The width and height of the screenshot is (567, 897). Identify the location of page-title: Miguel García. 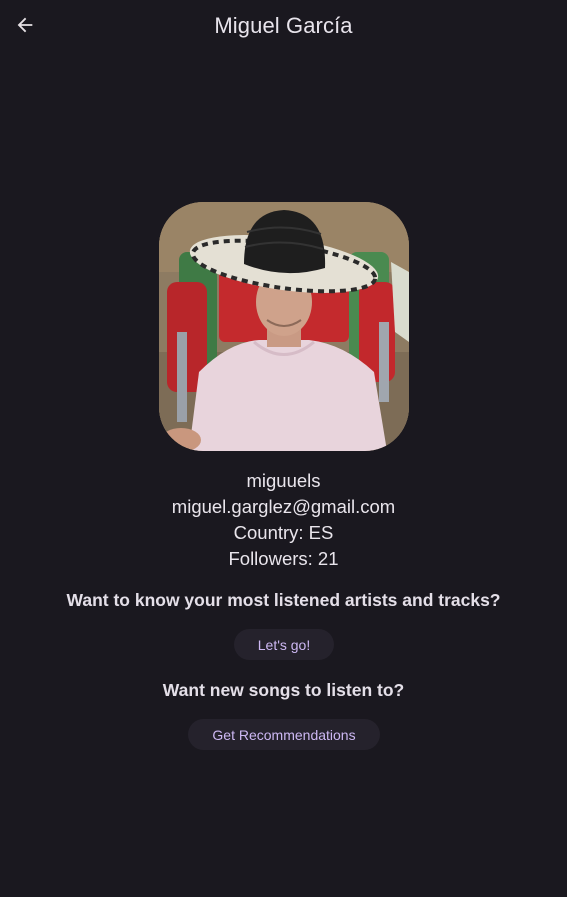
(283, 25).